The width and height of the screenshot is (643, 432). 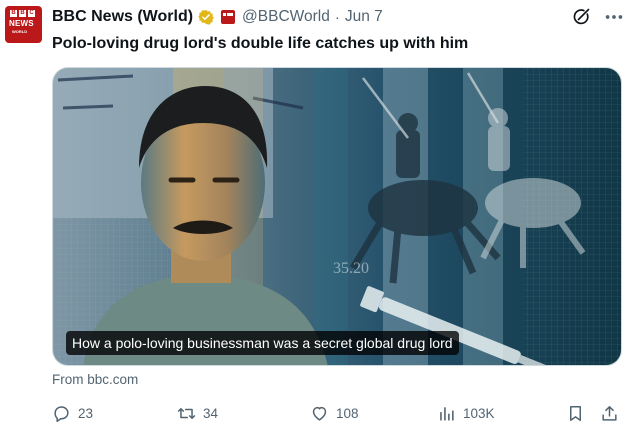 What do you see at coordinates (347, 413) in the screenshot?
I see `like-count: 108` at bounding box center [347, 413].